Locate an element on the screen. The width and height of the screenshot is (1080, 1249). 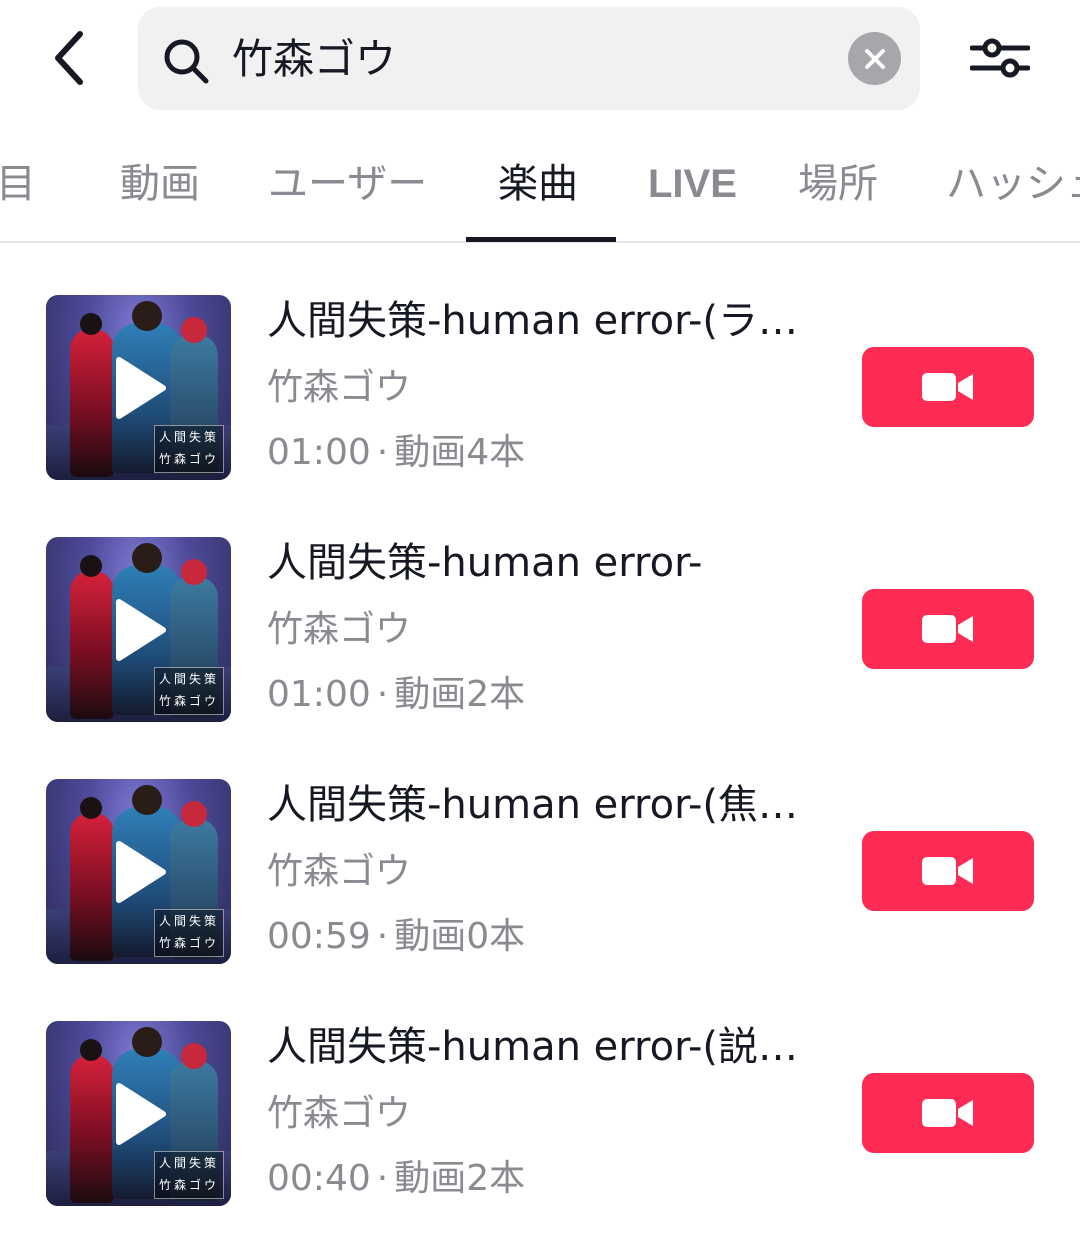
tab-users: ユーザー is located at coordinates (347, 184).